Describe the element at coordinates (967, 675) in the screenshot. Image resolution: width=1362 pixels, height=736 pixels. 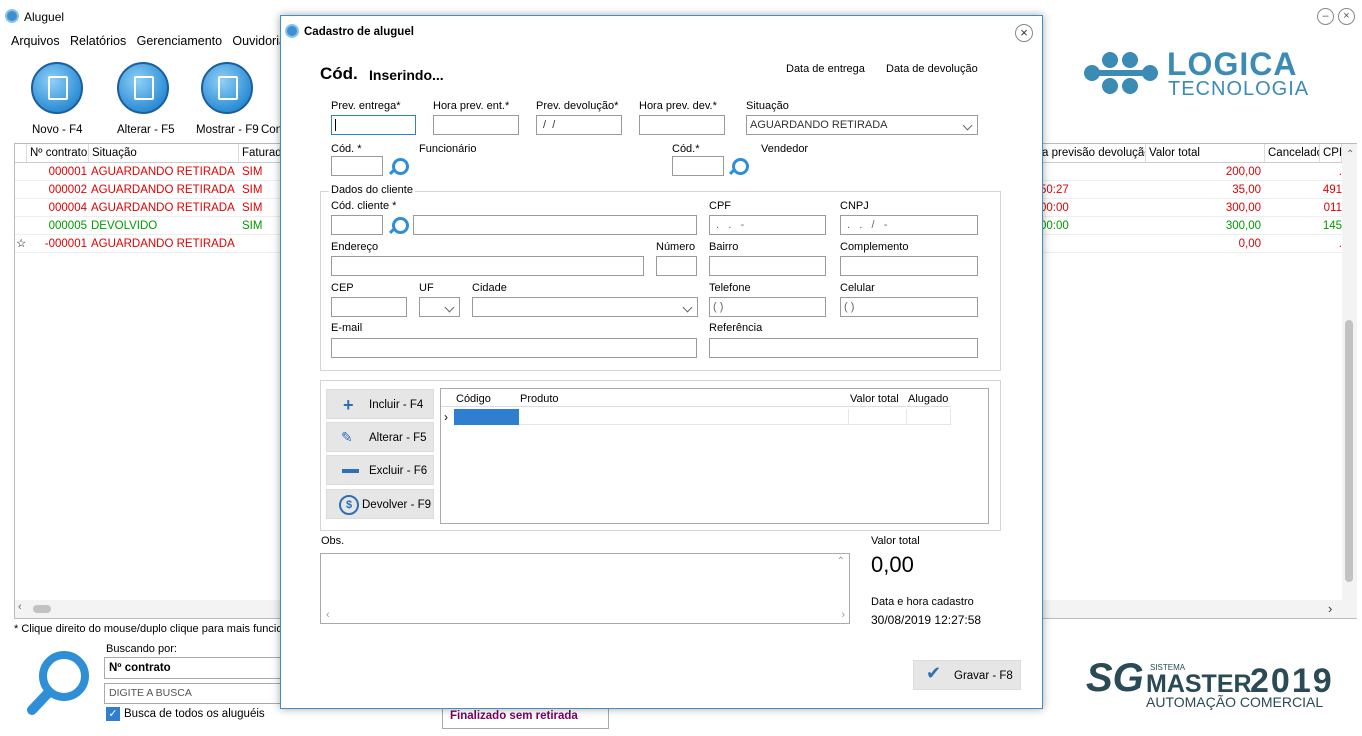
I see `gravar-button: ✔ Gravar - F8` at that location.